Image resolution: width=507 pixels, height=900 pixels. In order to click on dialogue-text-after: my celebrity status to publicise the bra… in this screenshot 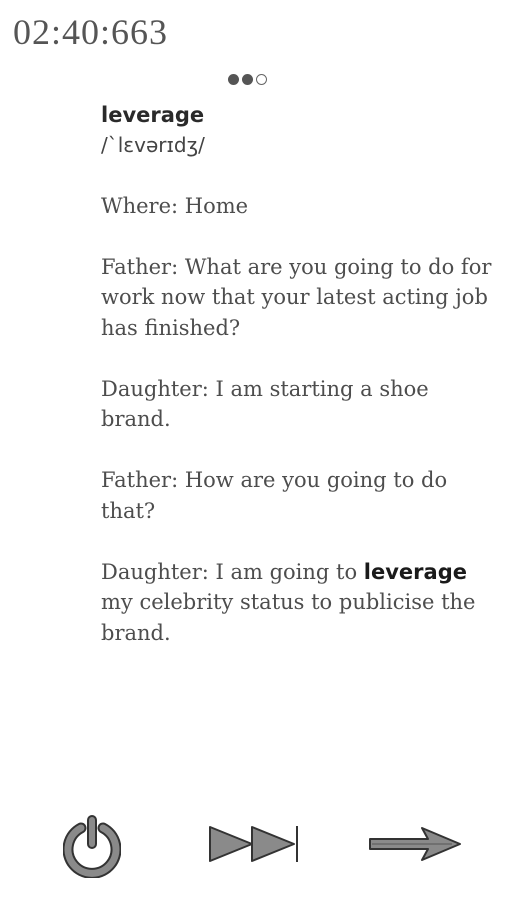, I will do `click(288, 617)`.